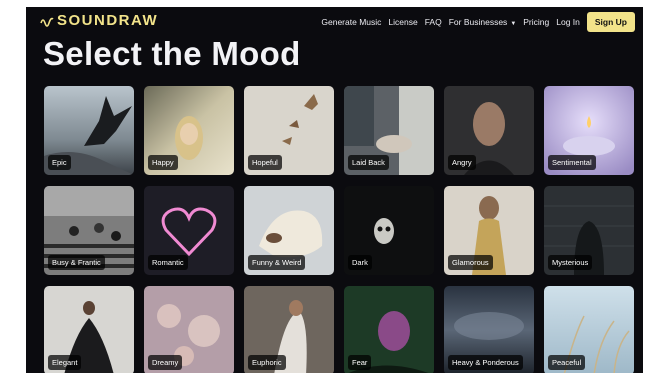 The image size is (667, 373). What do you see at coordinates (267, 362) in the screenshot?
I see `mood-label: Euphoric` at bounding box center [267, 362].